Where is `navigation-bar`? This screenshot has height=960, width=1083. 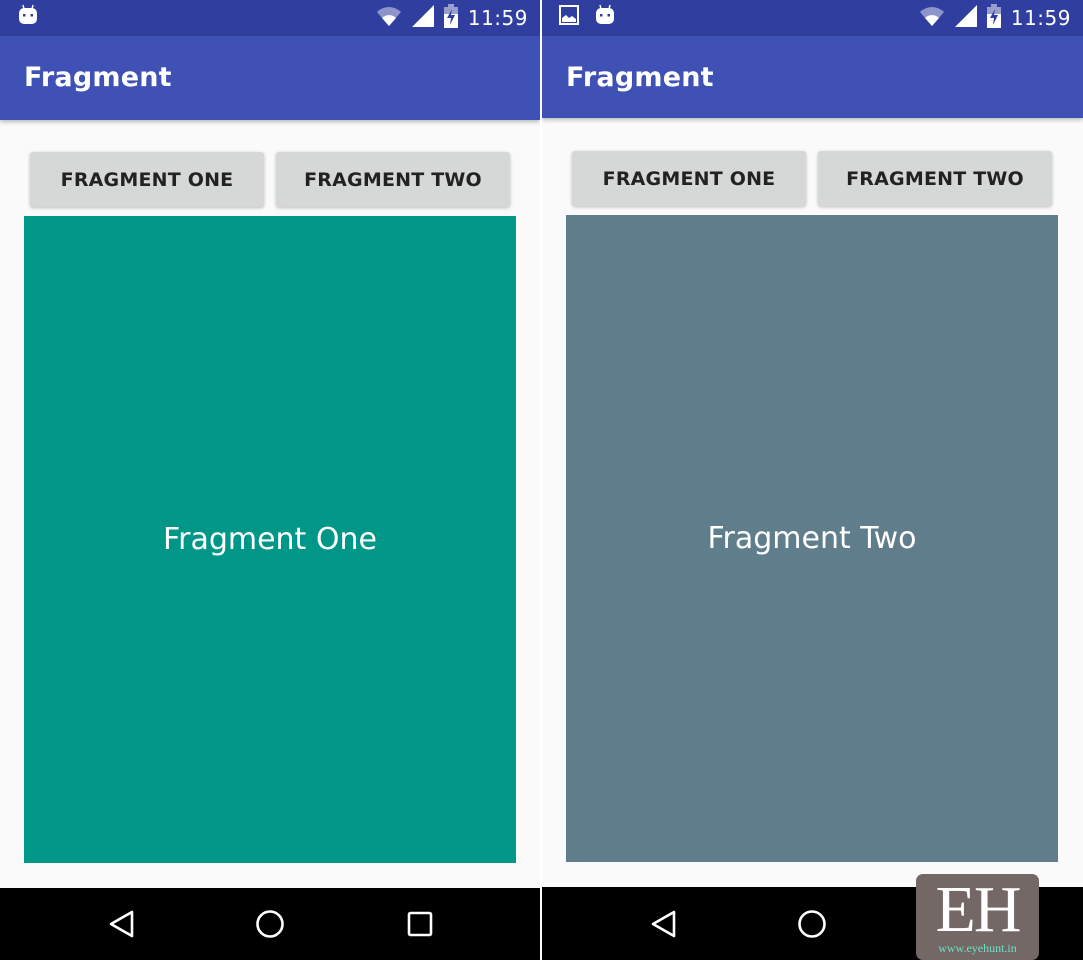
navigation-bar is located at coordinates (270, 924).